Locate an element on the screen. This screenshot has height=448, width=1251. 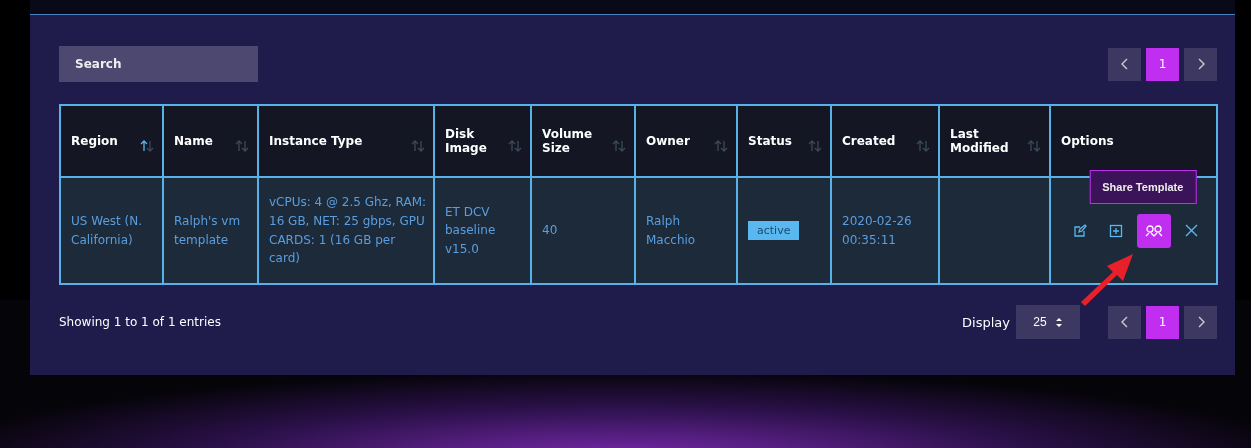
column-header: Disk Image is located at coordinates (482, 141).